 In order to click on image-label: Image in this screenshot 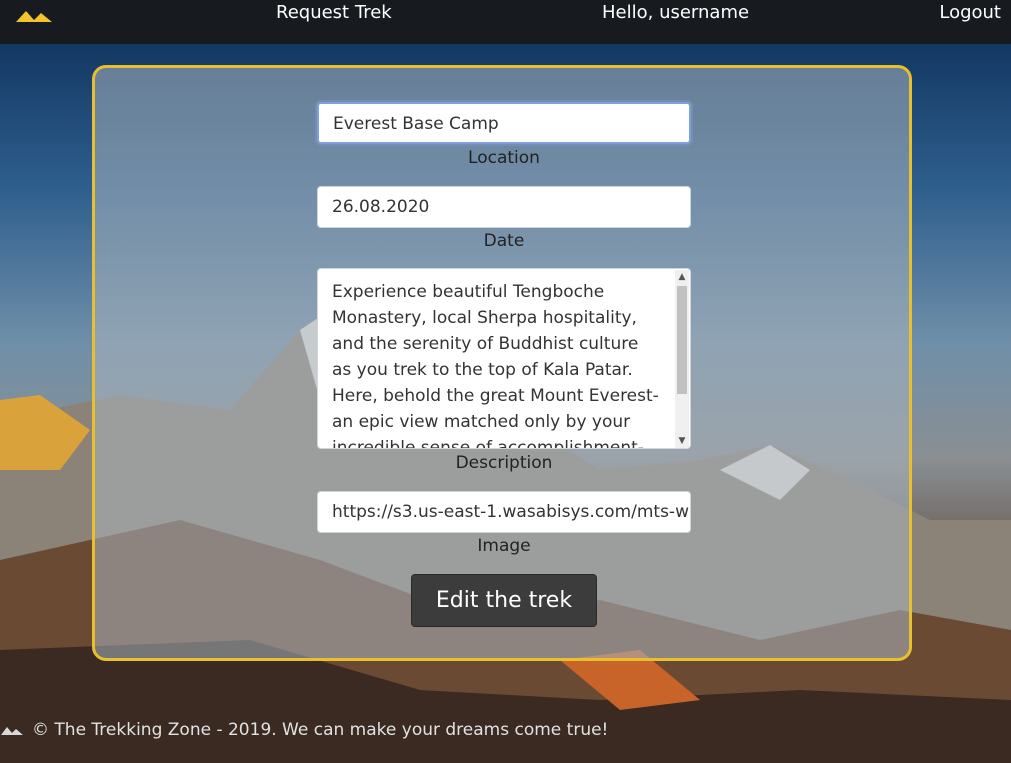, I will do `click(504, 546)`.